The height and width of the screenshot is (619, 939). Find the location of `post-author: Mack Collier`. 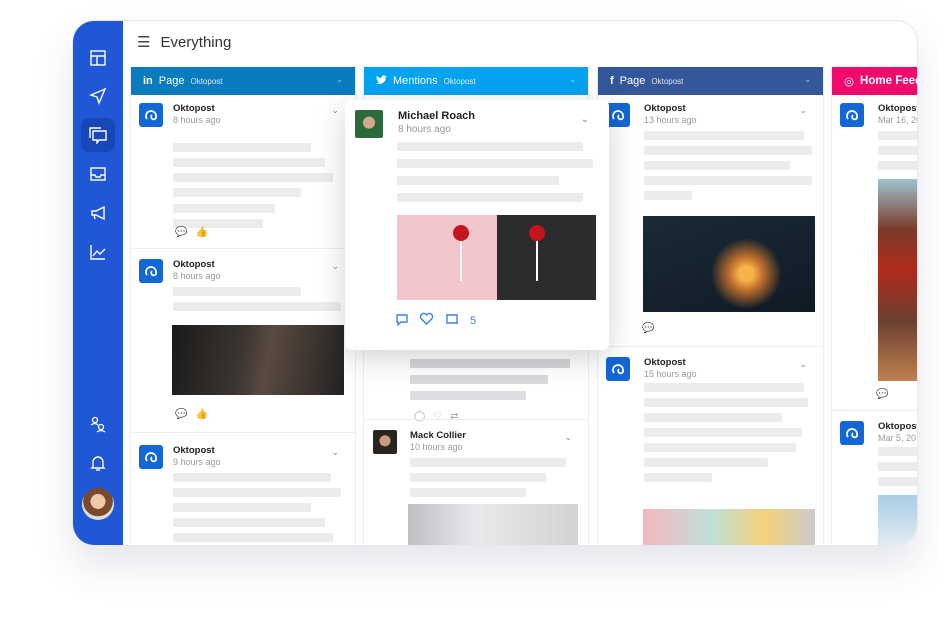

post-author: Mack Collier is located at coordinates (438, 435).